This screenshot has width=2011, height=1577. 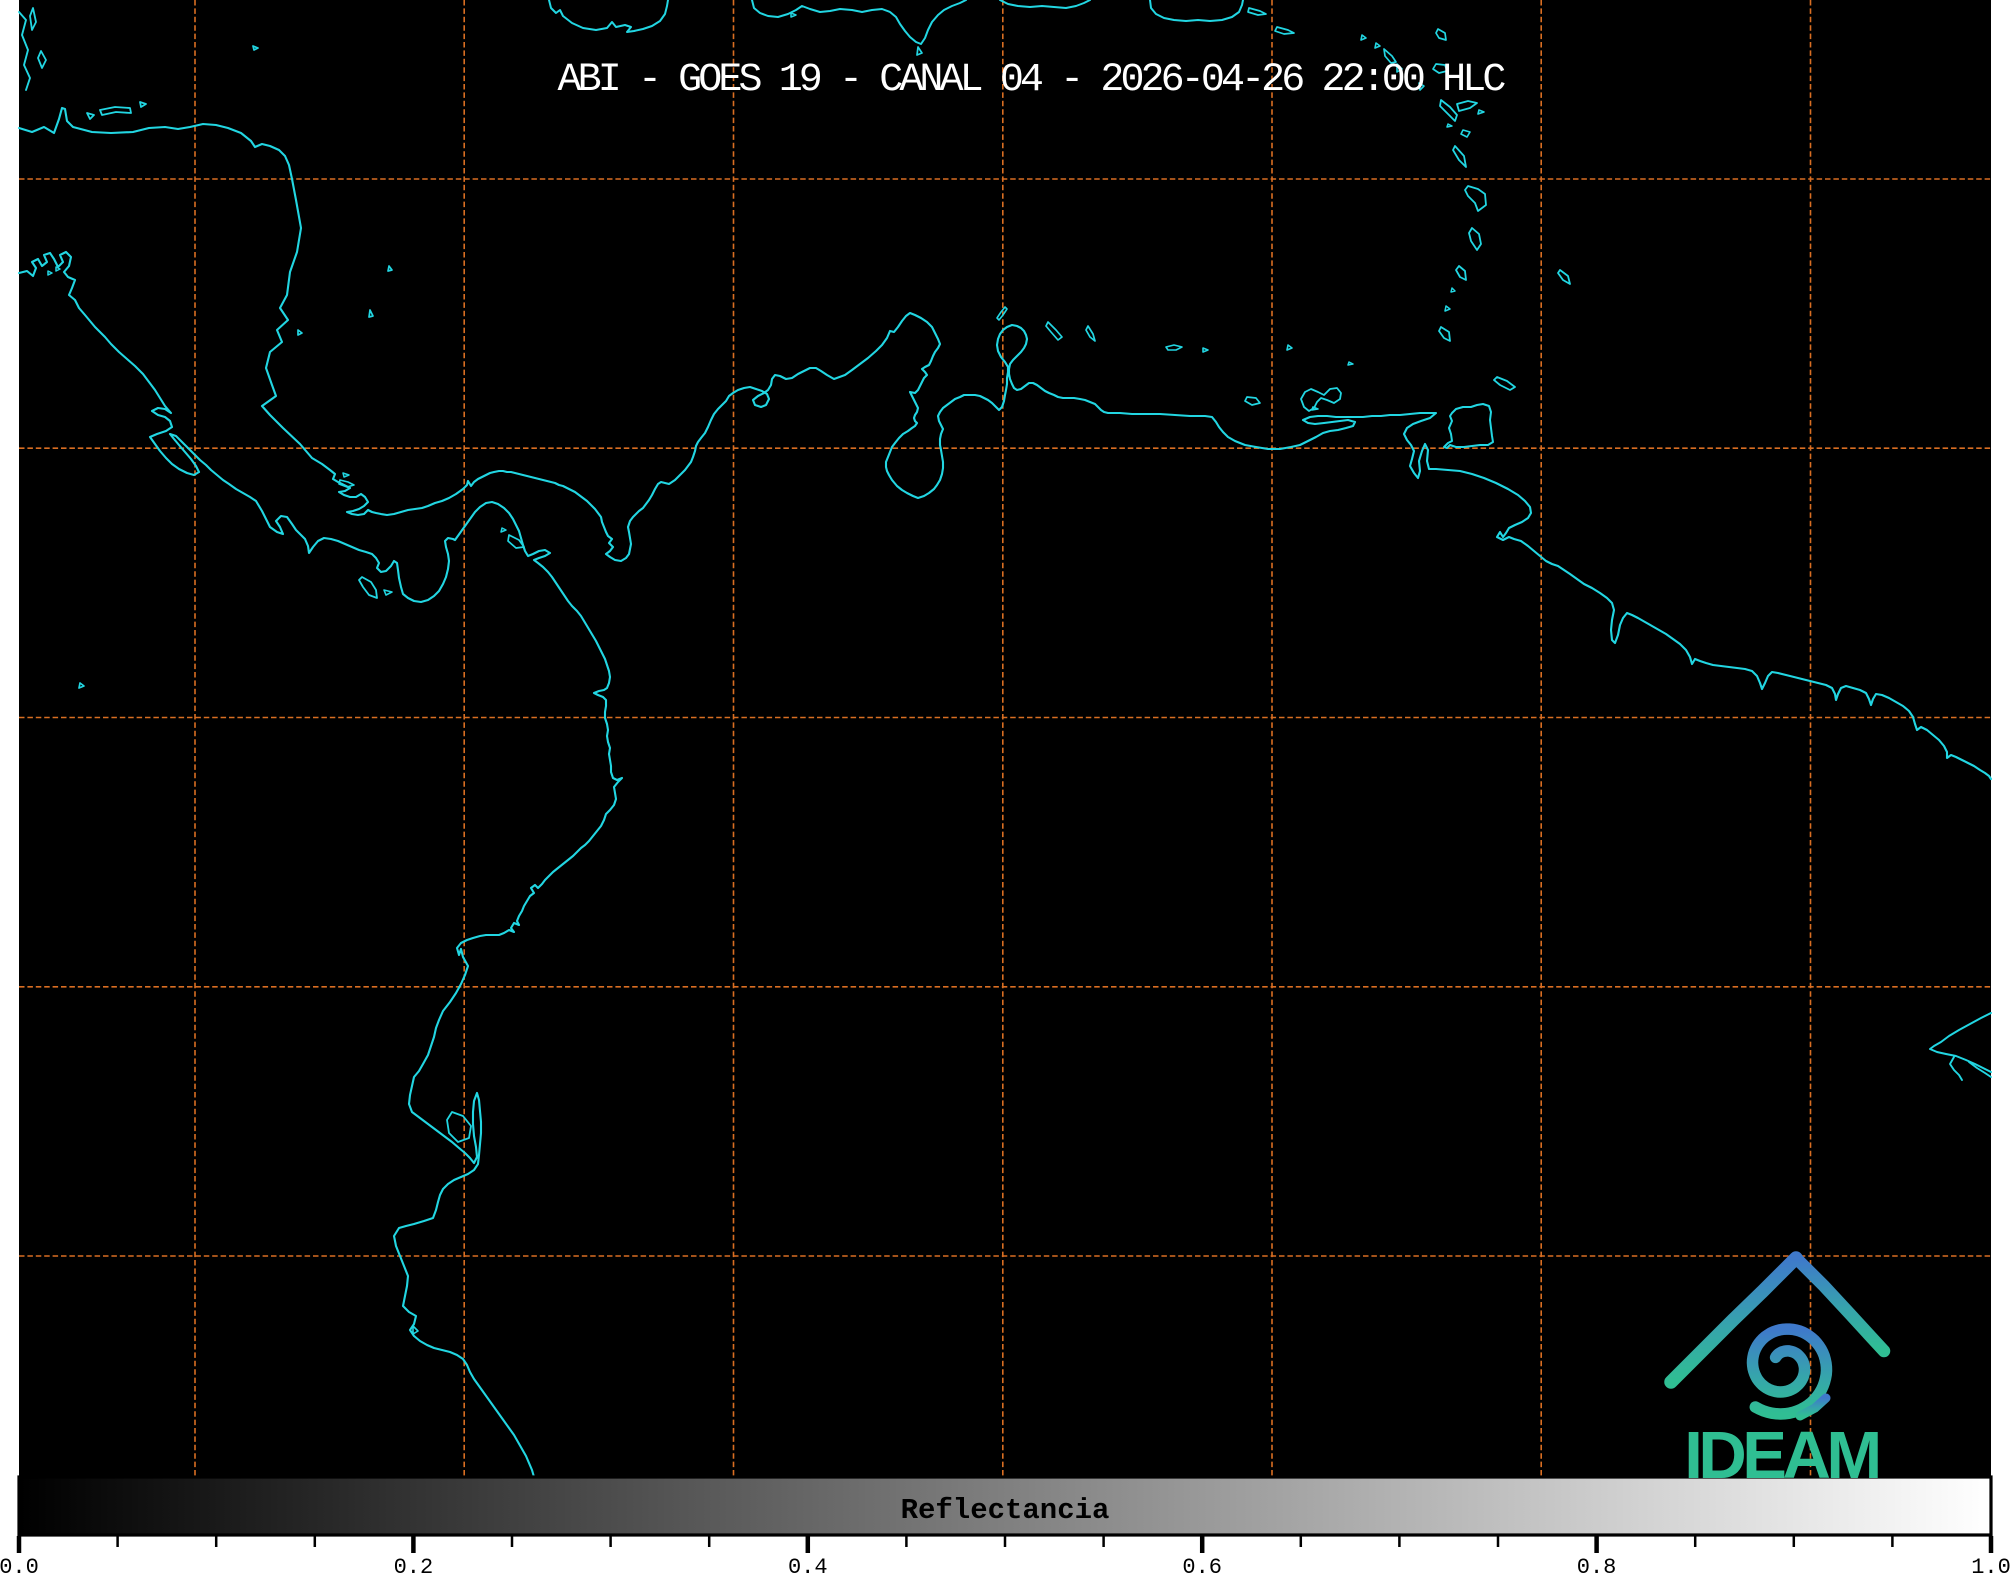 What do you see at coordinates (1991, 1566) in the screenshot?
I see `svg-text: 1.0` at bounding box center [1991, 1566].